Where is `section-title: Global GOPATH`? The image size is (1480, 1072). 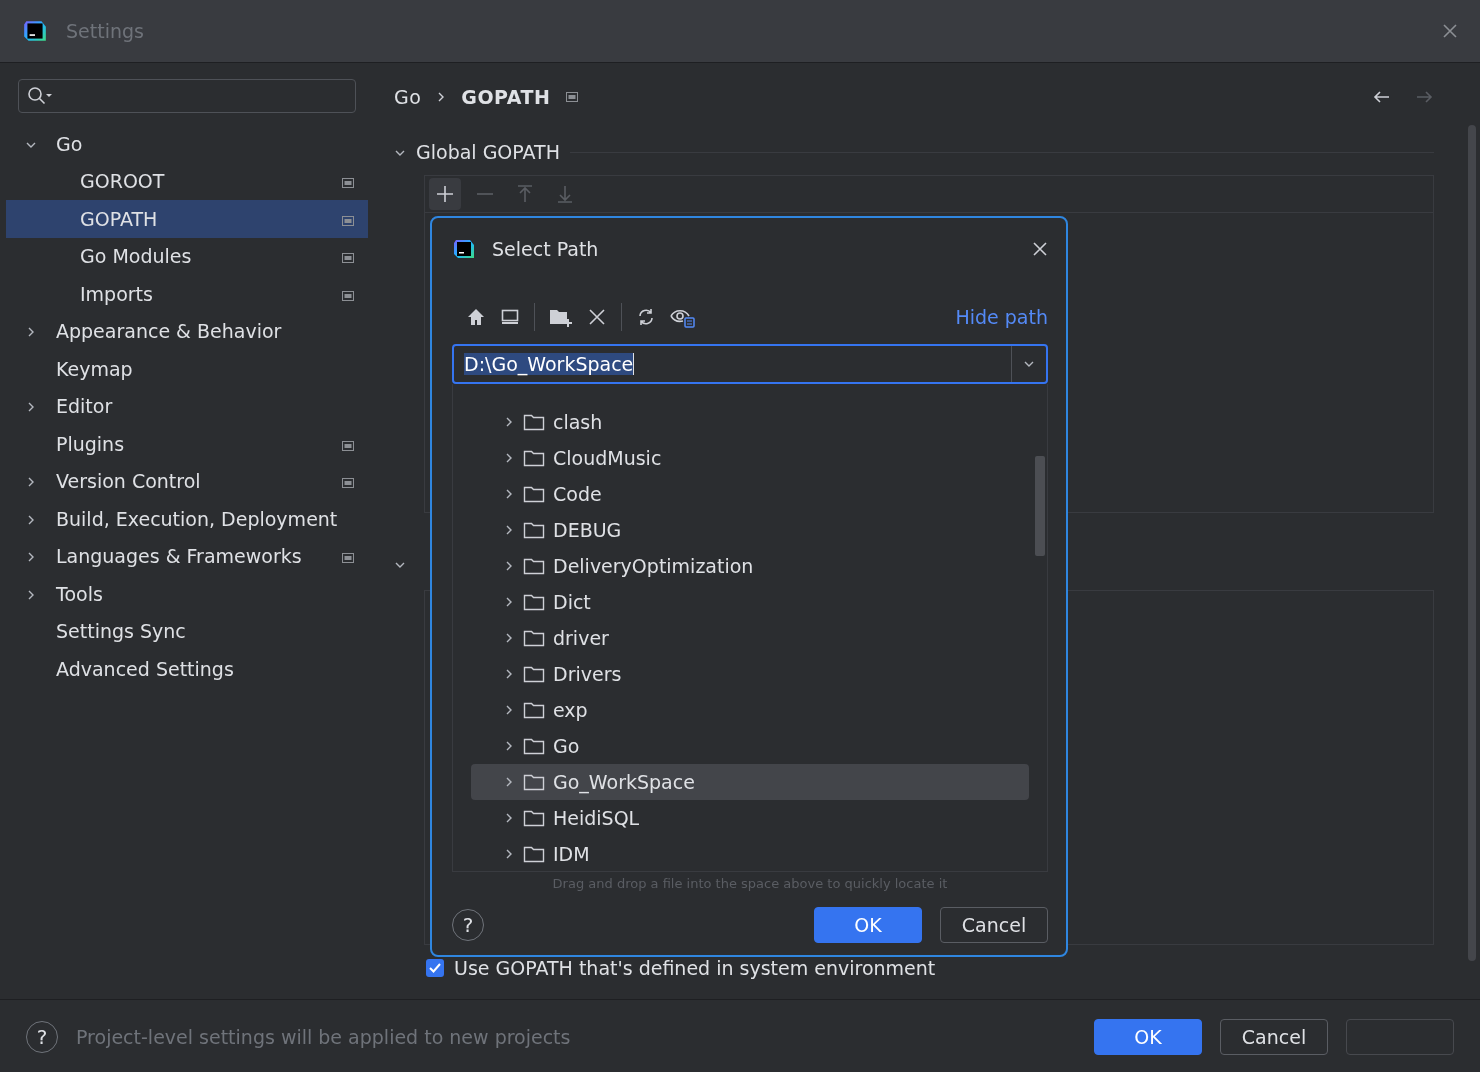 section-title: Global GOPATH is located at coordinates (488, 152).